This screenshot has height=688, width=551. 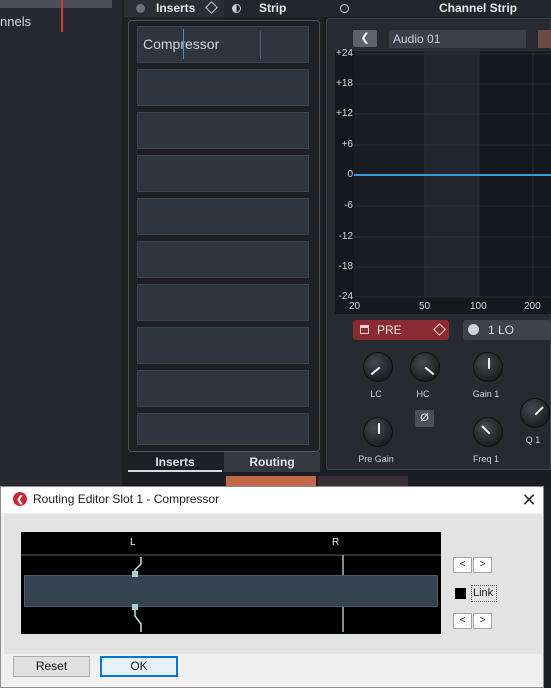 What do you see at coordinates (529, 500) in the screenshot?
I see `close-icon: ✕` at bounding box center [529, 500].